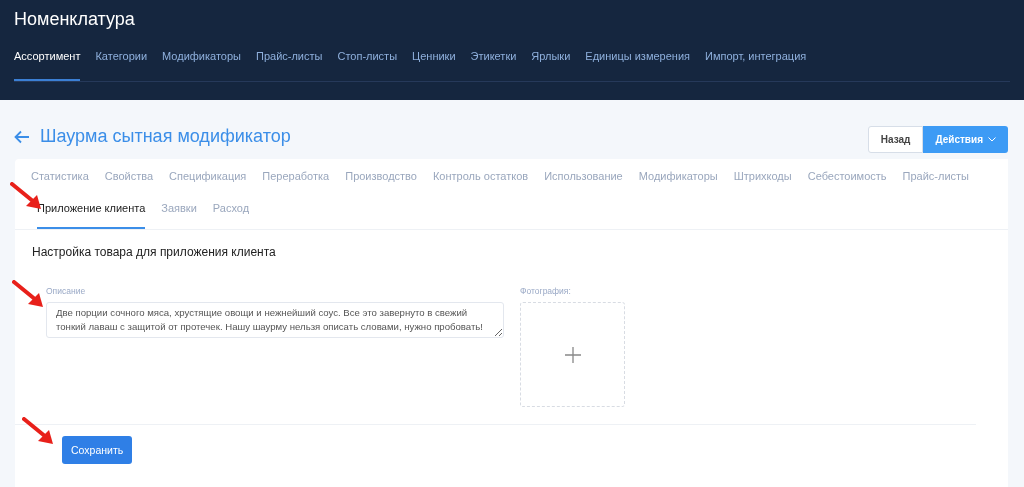 The image size is (1024, 487). What do you see at coordinates (678, 175) in the screenshot?
I see `tab: Модификаторы` at bounding box center [678, 175].